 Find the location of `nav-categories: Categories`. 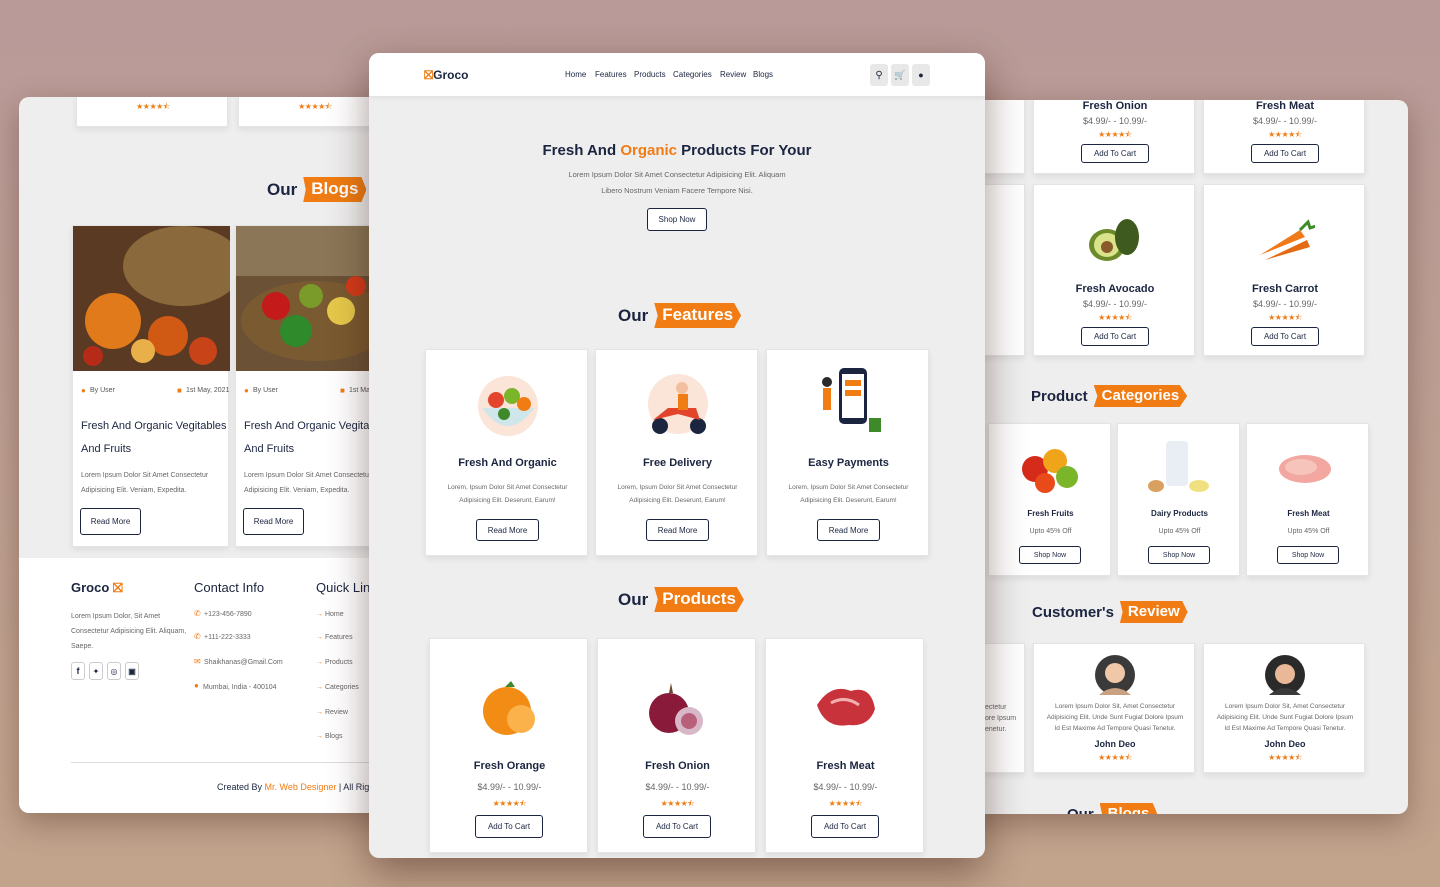

nav-categories: Categories is located at coordinates (692, 74).